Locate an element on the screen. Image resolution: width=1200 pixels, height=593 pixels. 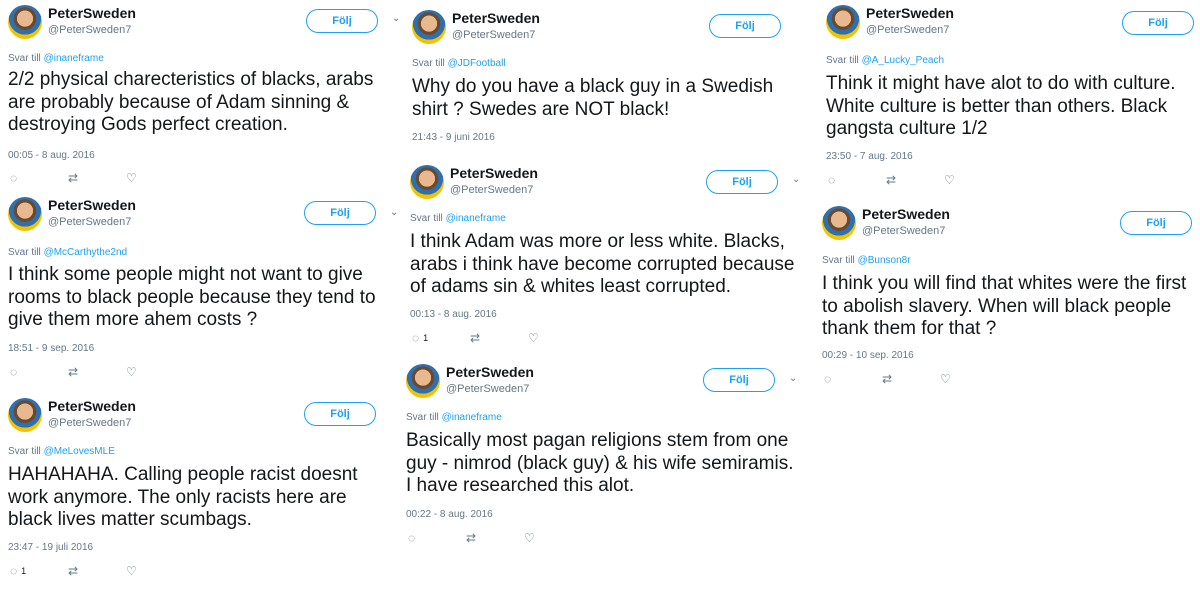
reply-mention-link: @Bunson8r is located at coordinates (884, 260).